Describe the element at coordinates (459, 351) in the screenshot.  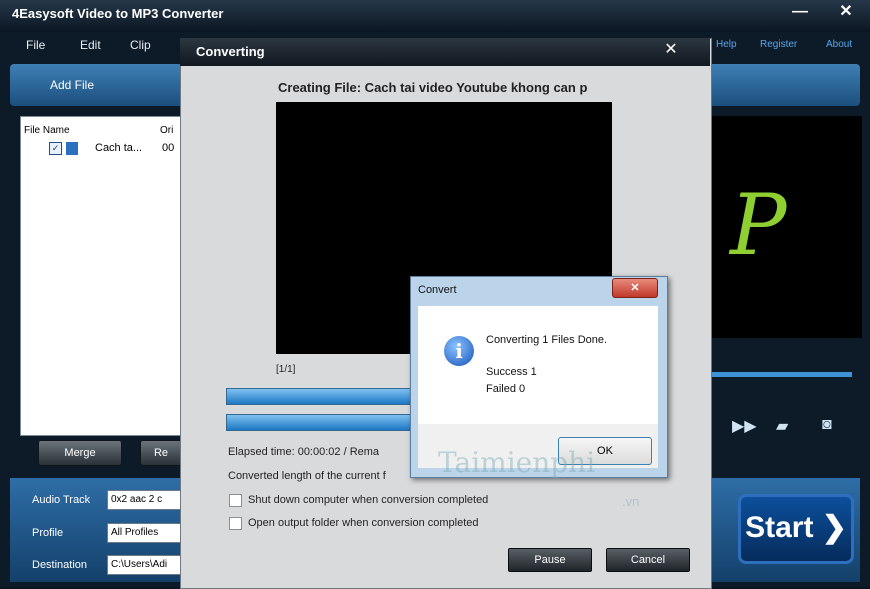
I see `info-icon: i` at that location.